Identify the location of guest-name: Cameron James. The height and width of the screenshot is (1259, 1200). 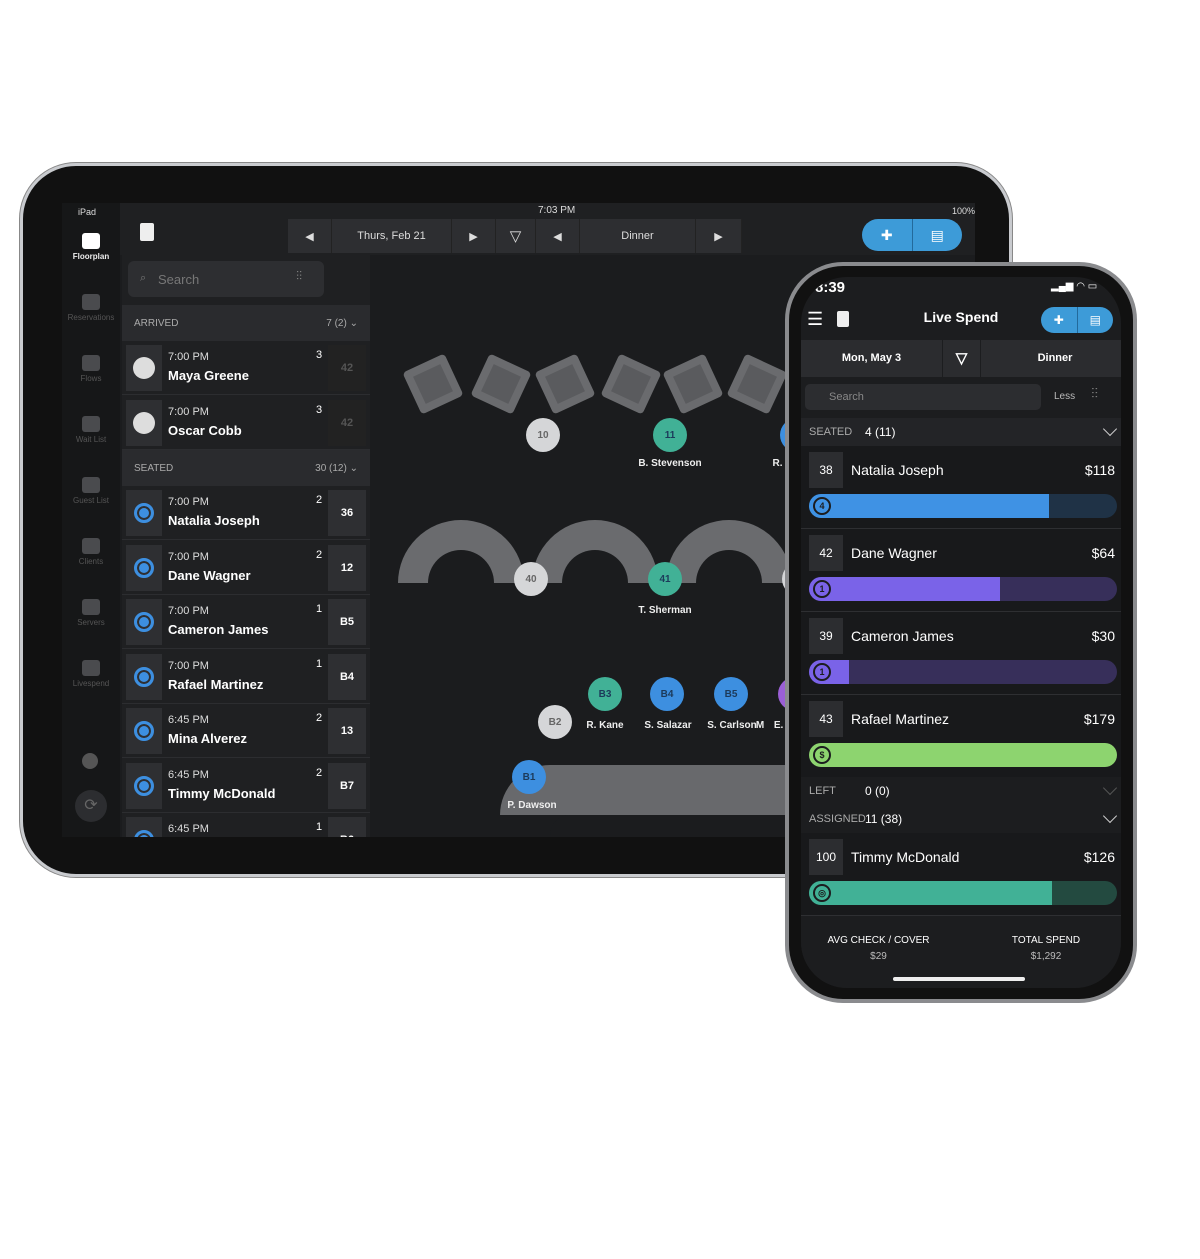
(902, 636).